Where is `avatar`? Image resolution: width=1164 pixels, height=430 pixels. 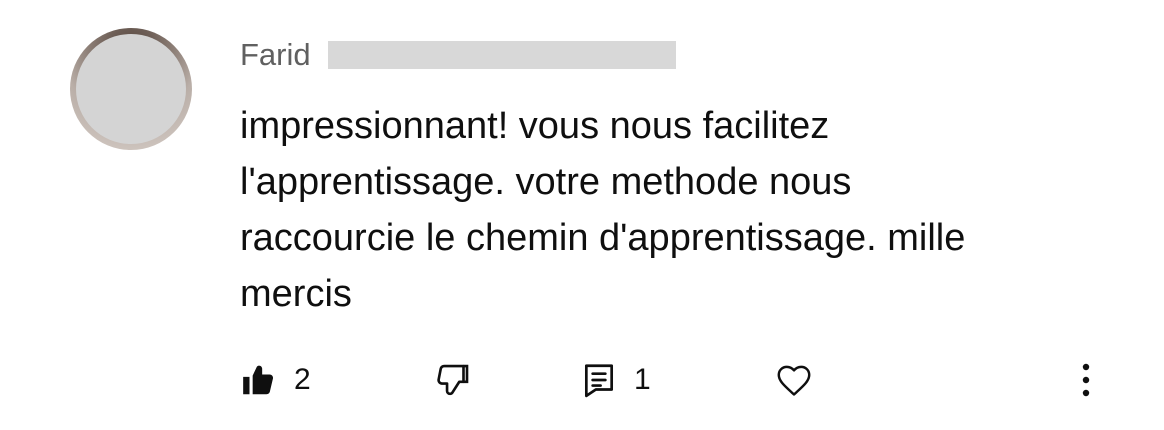
avatar is located at coordinates (131, 89).